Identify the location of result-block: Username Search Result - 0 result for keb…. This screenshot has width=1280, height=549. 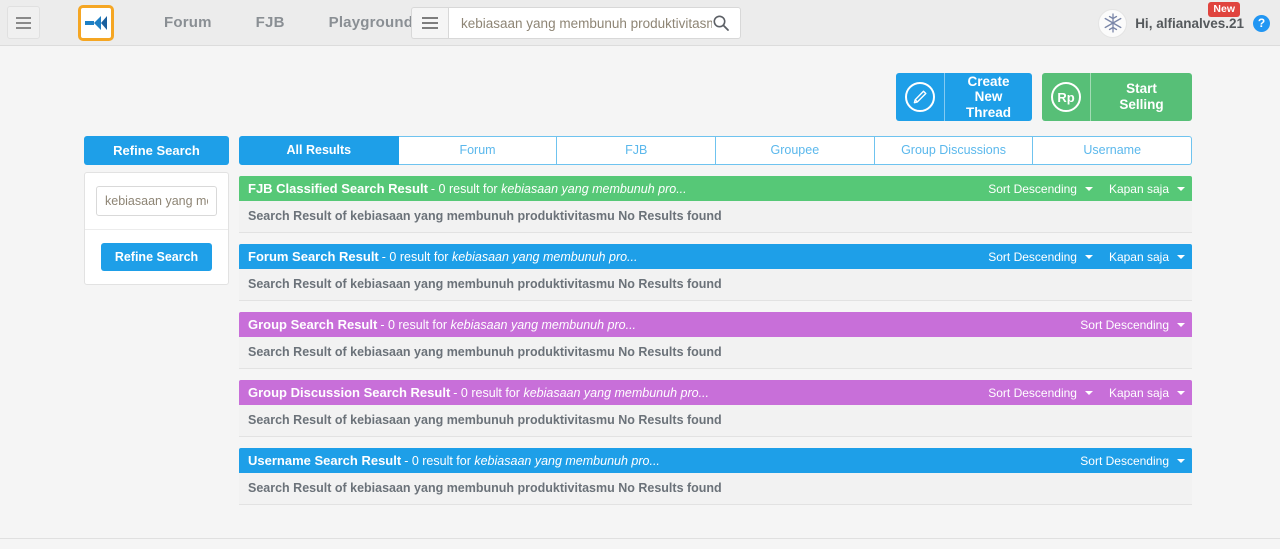
(715, 476).